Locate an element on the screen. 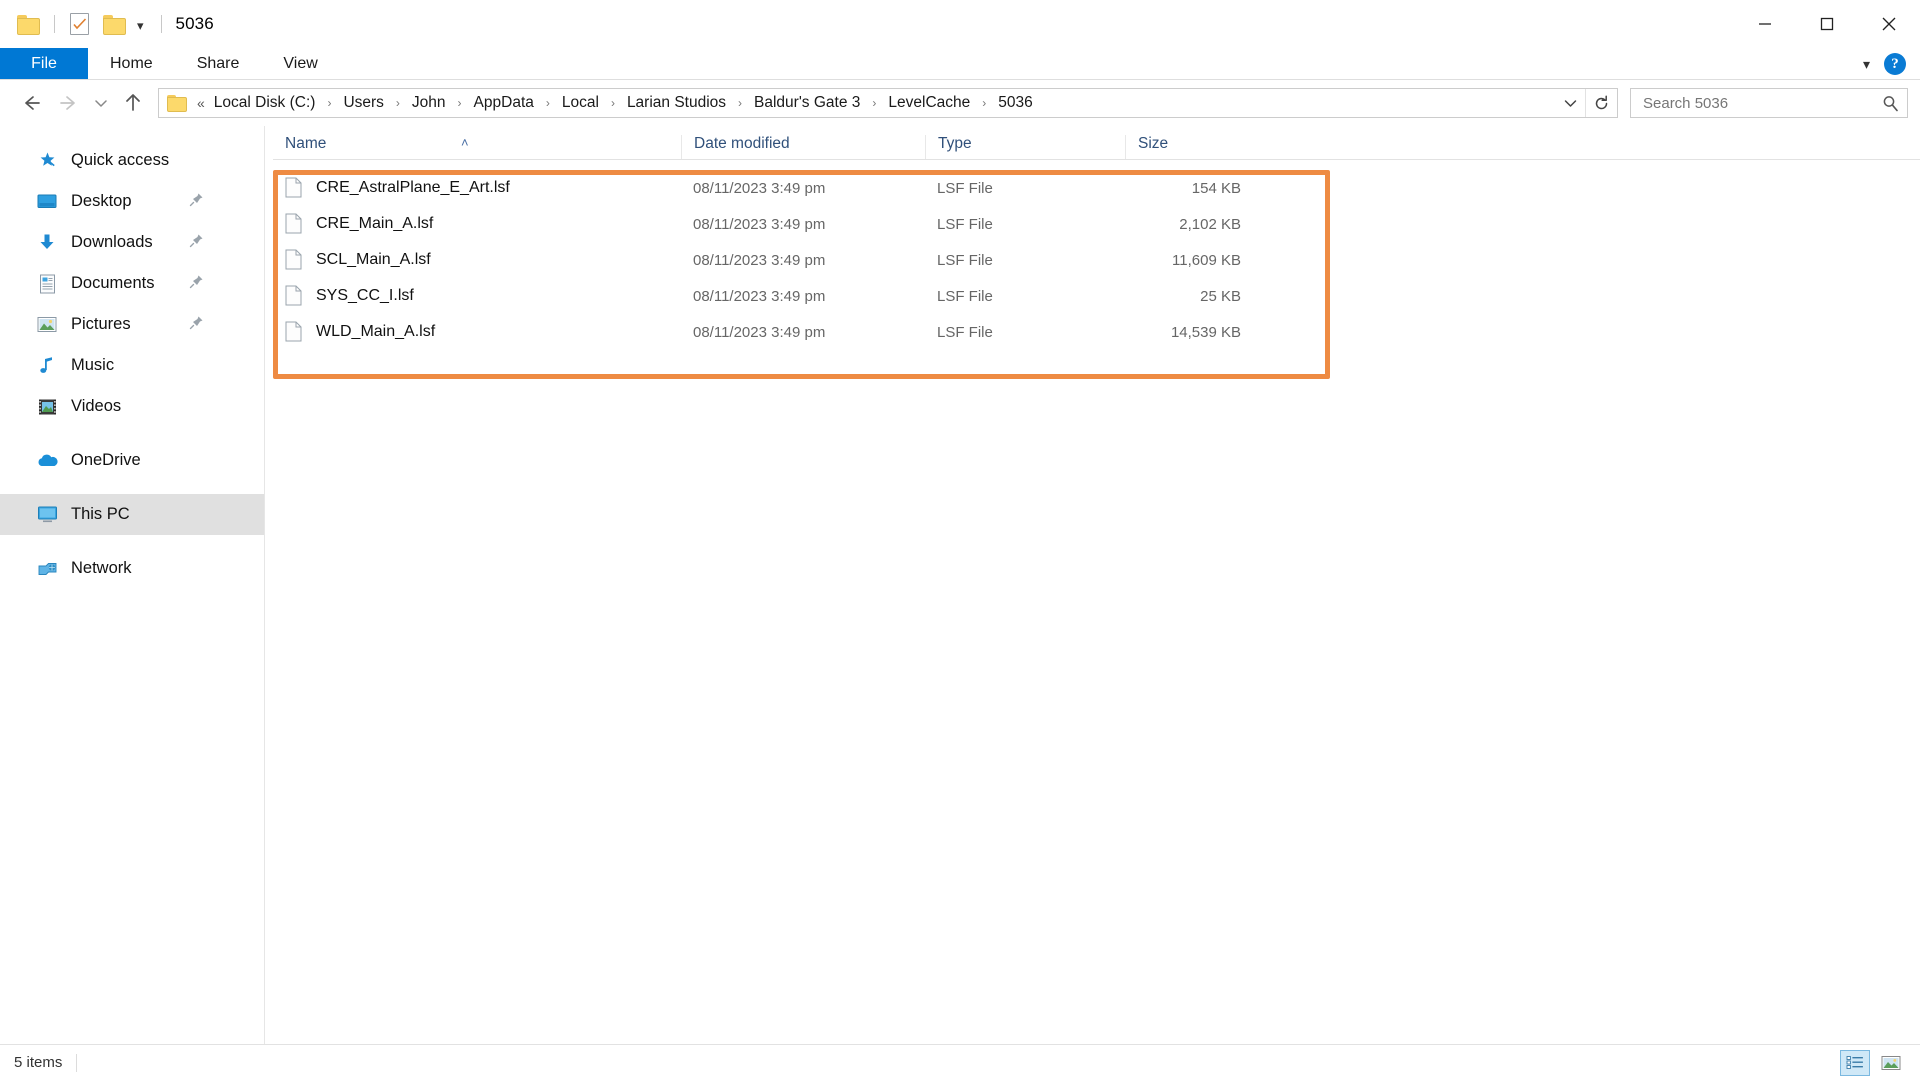 Image resolution: width=1920 pixels, height=1080 pixels. window-controls is located at coordinates (1827, 24).